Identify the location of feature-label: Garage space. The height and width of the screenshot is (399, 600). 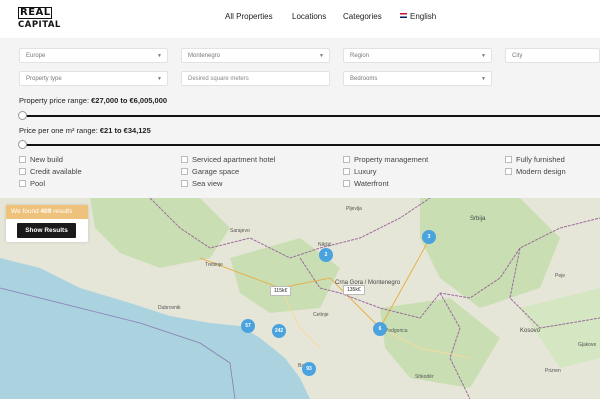
(216, 171).